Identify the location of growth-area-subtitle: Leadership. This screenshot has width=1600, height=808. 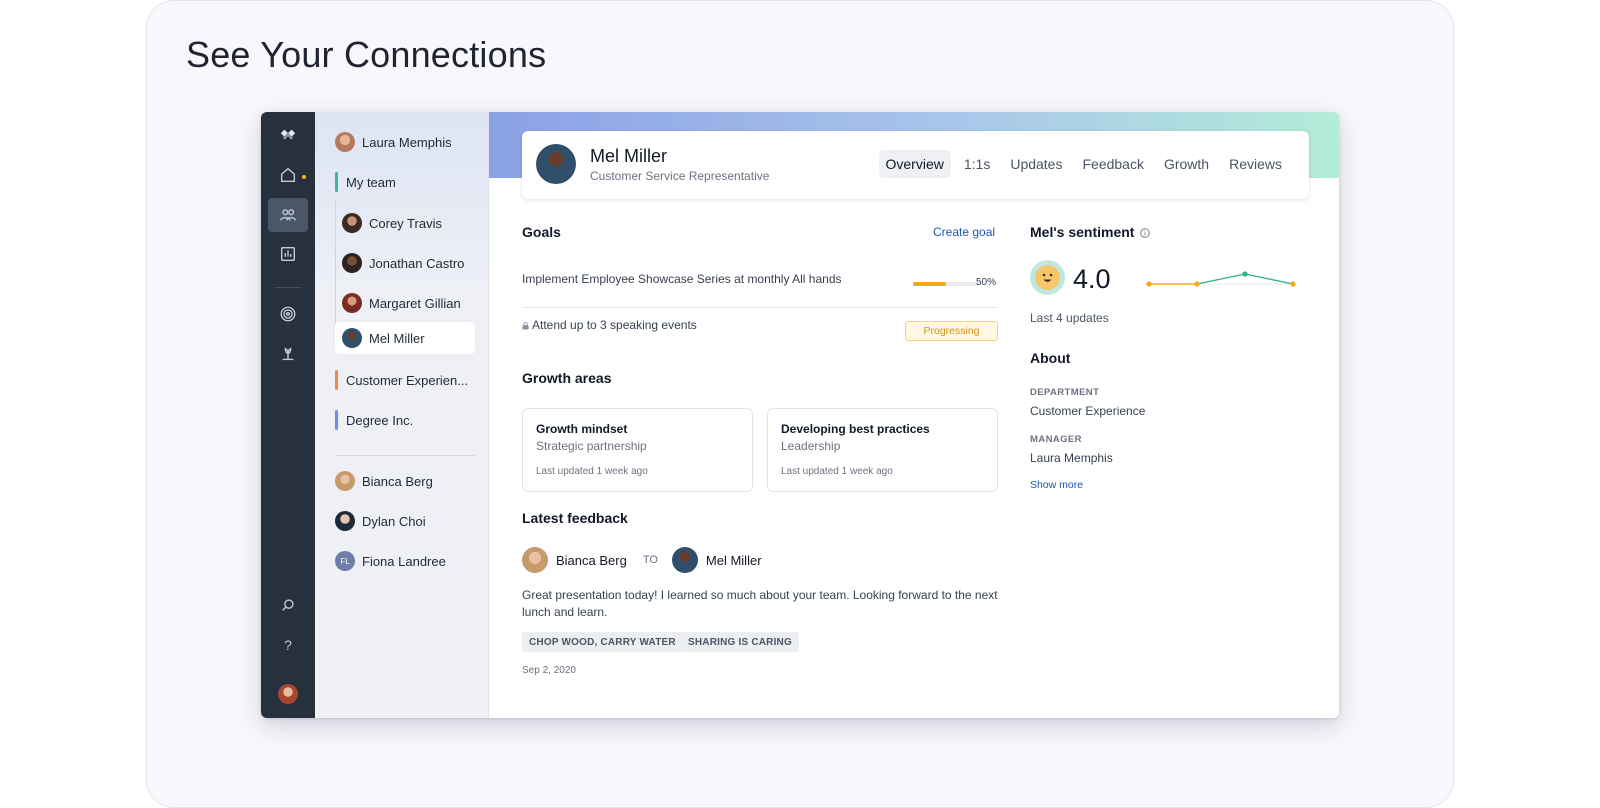
(811, 446).